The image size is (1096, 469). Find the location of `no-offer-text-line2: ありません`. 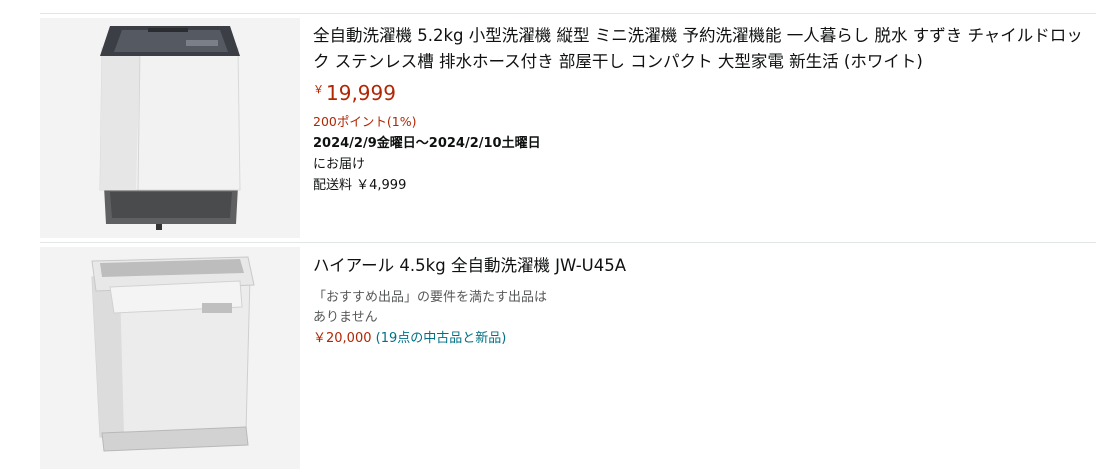

no-offer-text-line2: ありません is located at coordinates (345, 317).